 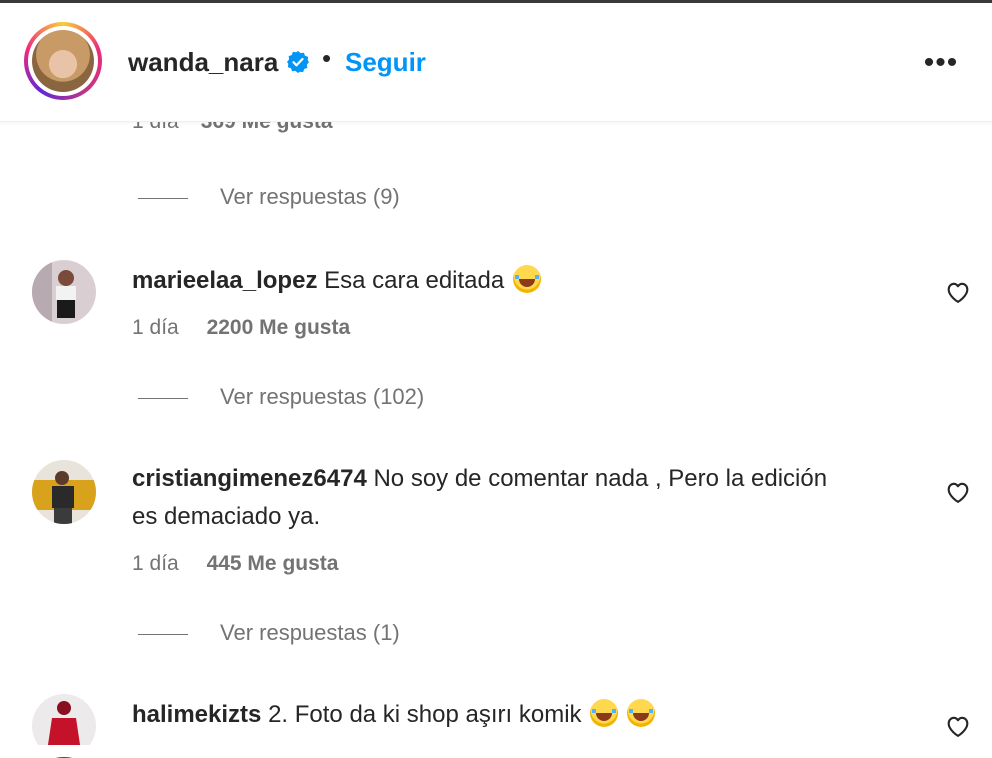 I want to click on view-replies-label: Ver respuestas (102), so click(x=322, y=396).